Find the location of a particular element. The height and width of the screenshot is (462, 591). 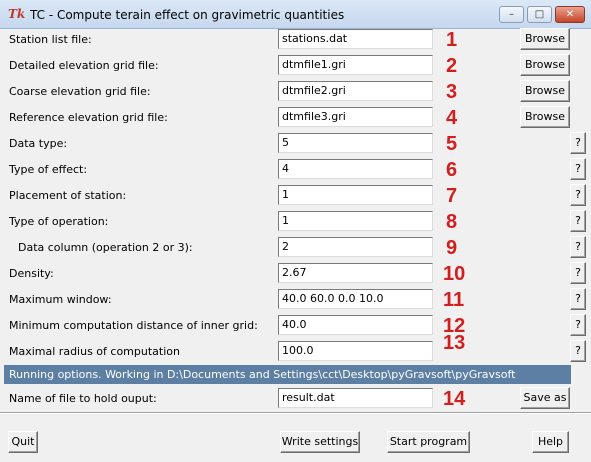

marker-number: 7 is located at coordinates (452, 196).